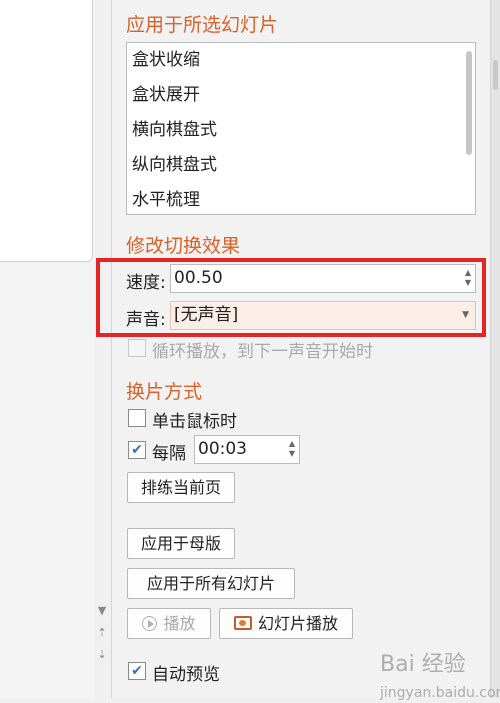 This screenshot has width=500, height=703. What do you see at coordinates (137, 348) in the screenshot?
I see `loop-sound-checkbox` at bounding box center [137, 348].